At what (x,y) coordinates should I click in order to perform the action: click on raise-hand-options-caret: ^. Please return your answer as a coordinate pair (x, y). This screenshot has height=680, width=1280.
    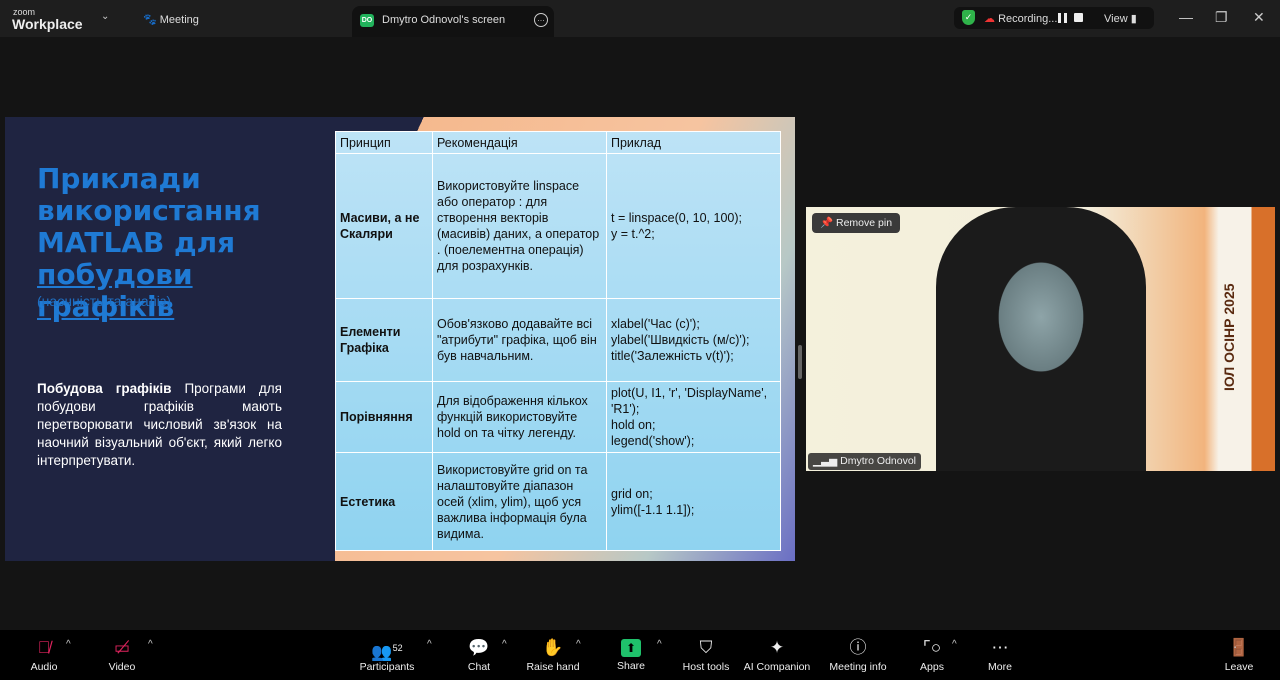
    Looking at the image, I should click on (578, 644).